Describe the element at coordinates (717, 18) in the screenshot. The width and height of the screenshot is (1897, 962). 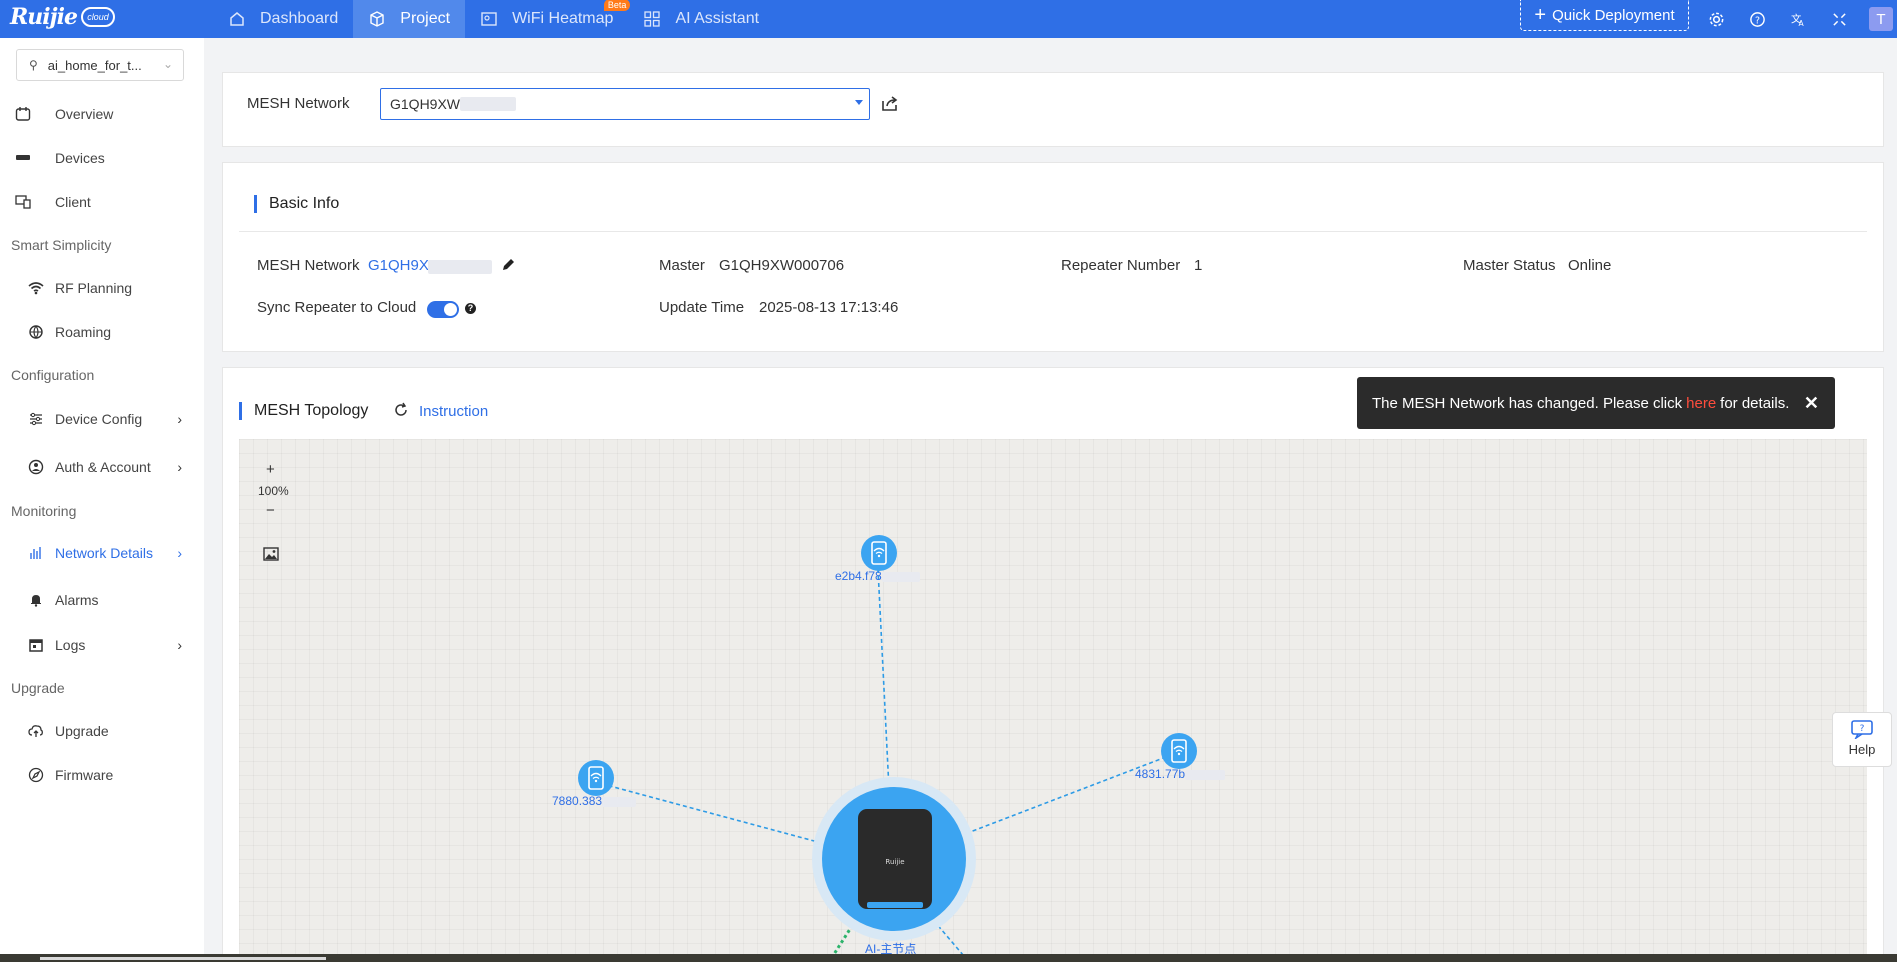
I see `nav-label: AI Assistant` at that location.